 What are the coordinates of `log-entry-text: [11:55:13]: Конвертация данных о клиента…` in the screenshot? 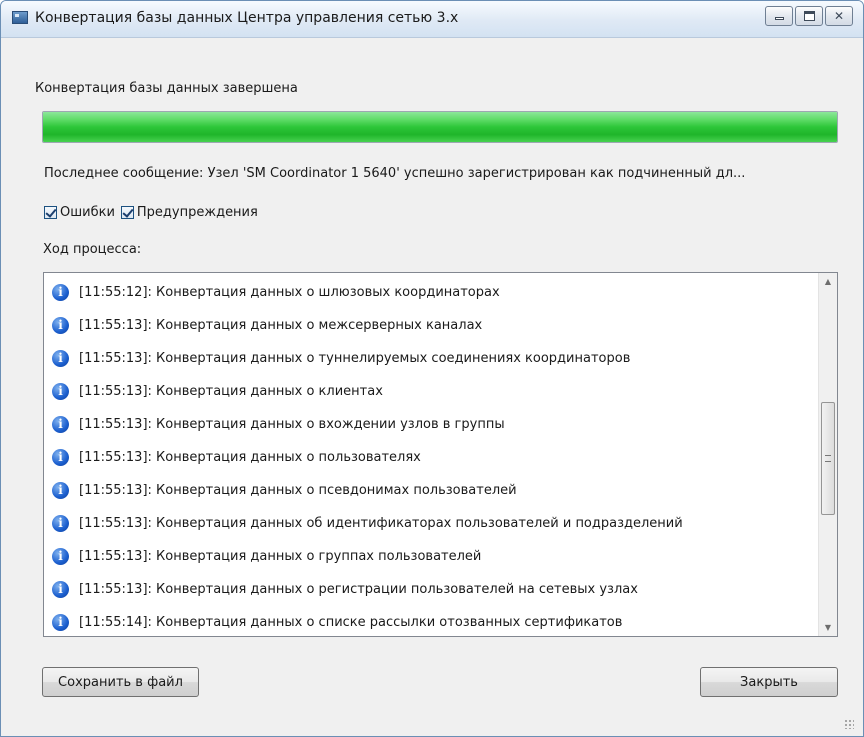 It's located at (231, 391).